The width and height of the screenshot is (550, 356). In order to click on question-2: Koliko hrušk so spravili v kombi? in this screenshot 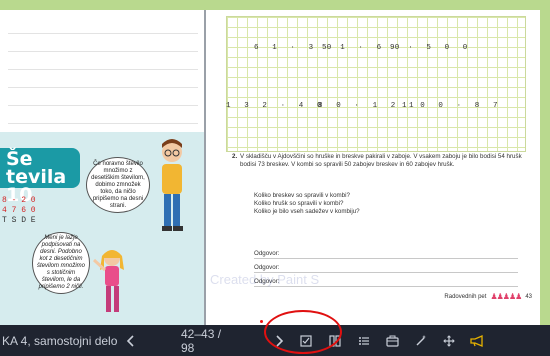, I will do `click(299, 203)`.